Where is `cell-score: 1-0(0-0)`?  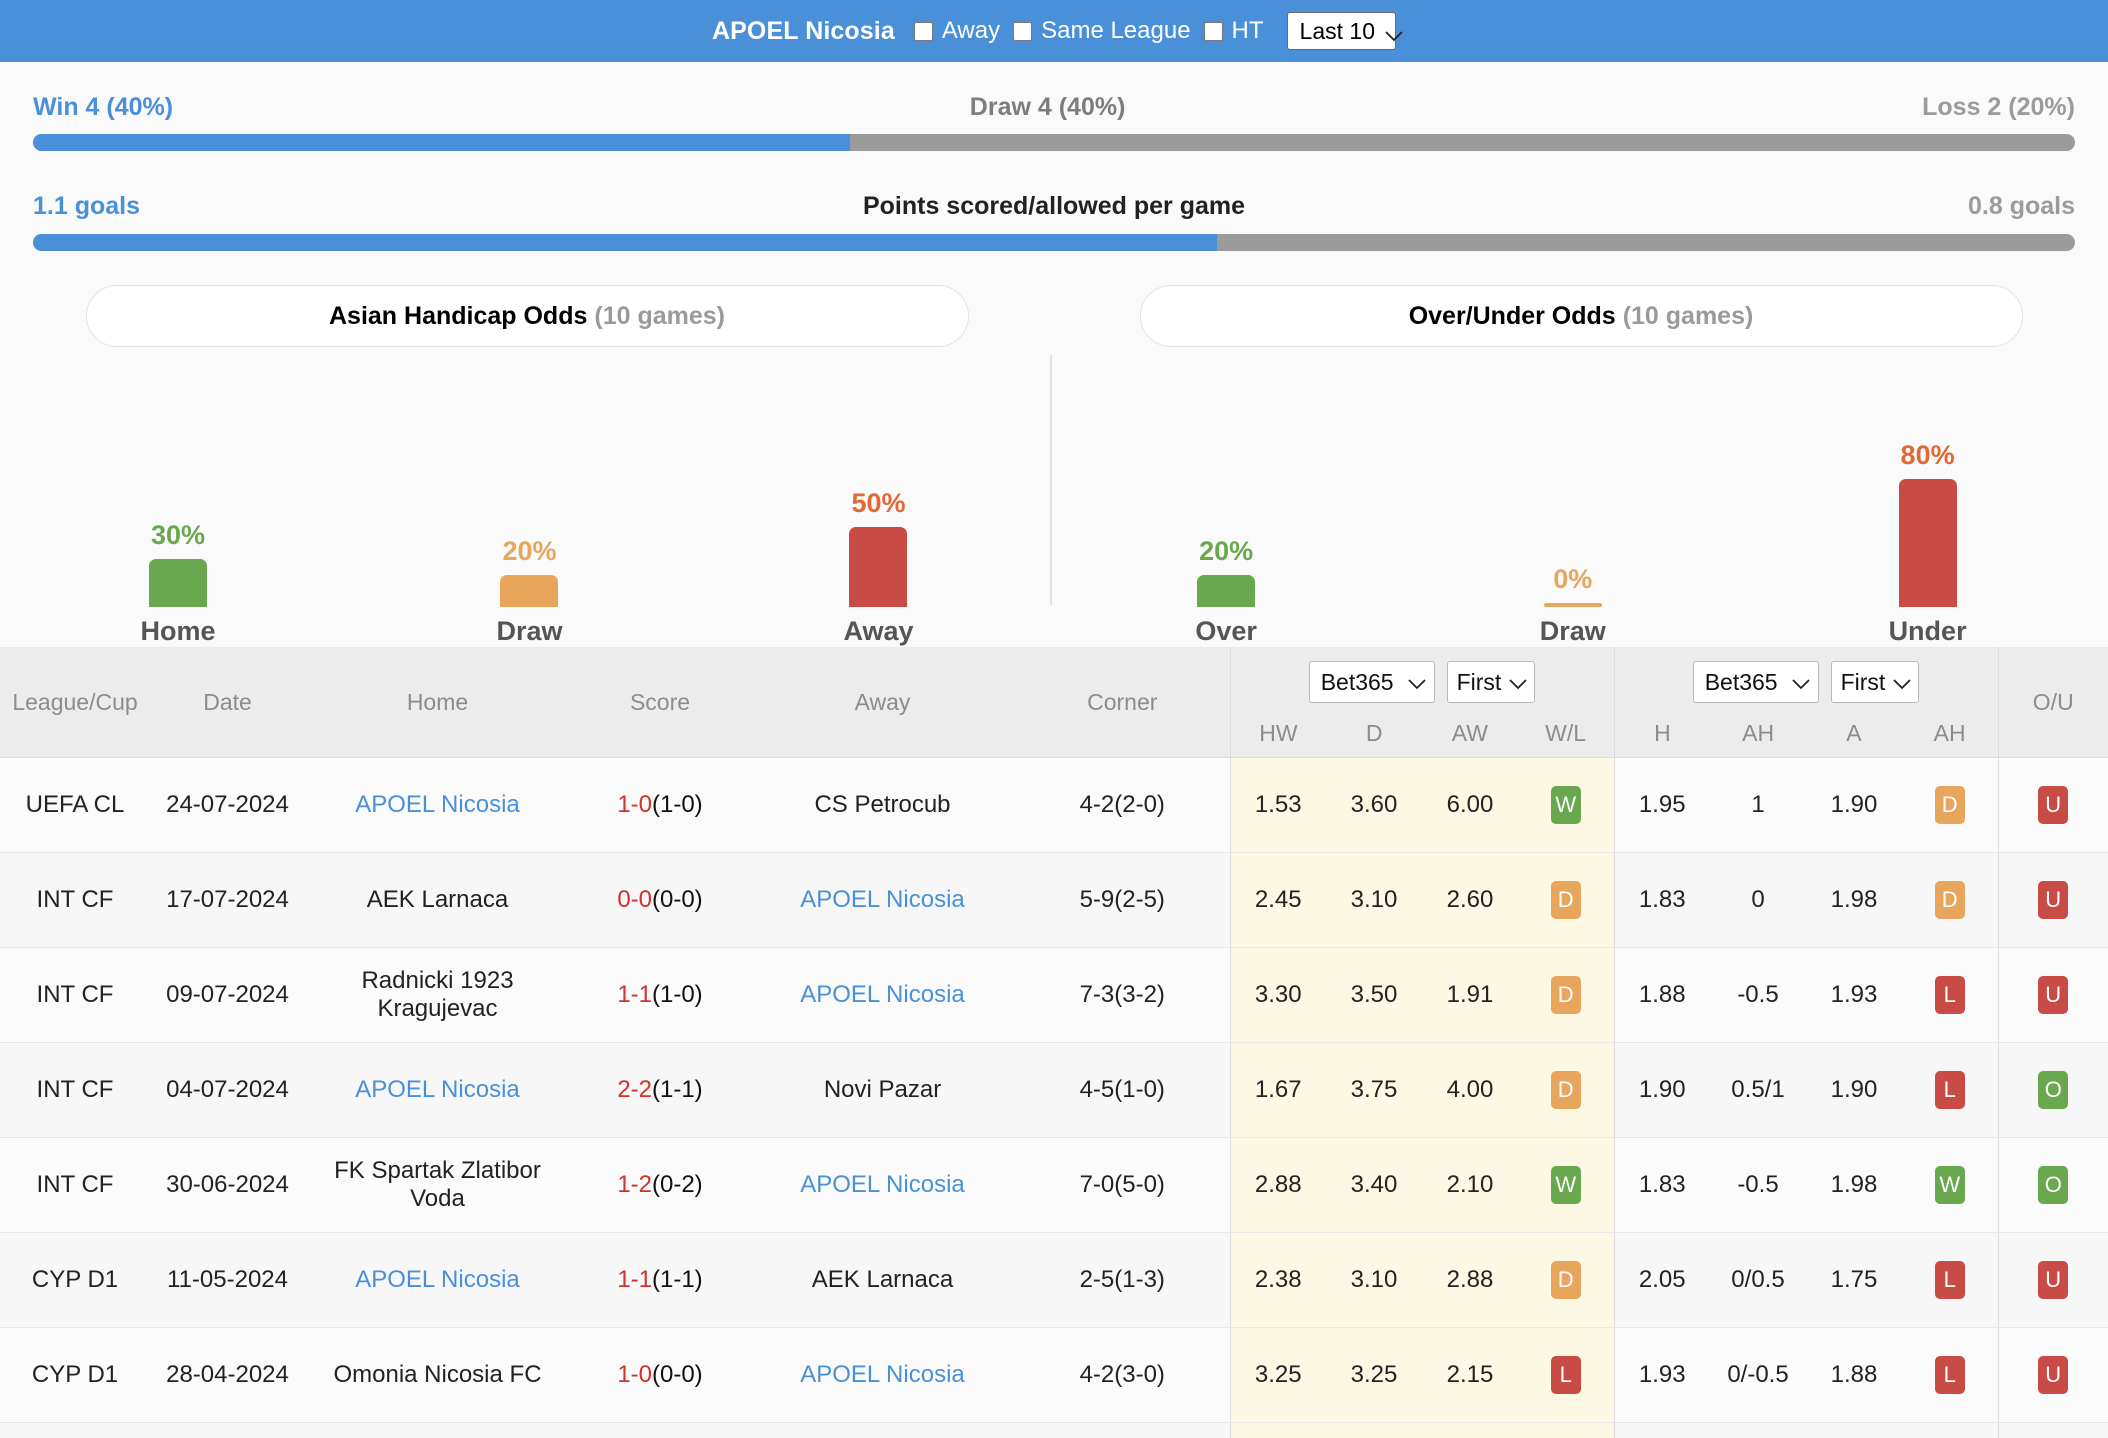 cell-score: 1-0(0-0) is located at coordinates (660, 1375).